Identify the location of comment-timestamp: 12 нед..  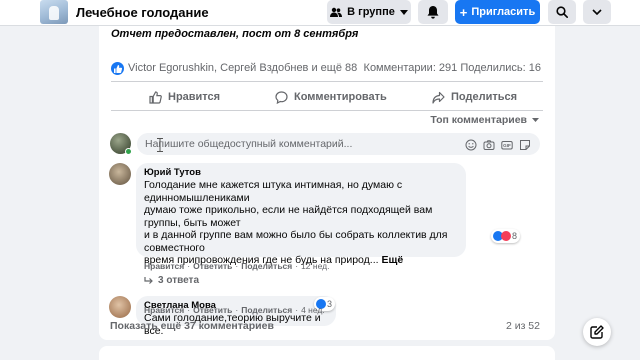
(315, 266).